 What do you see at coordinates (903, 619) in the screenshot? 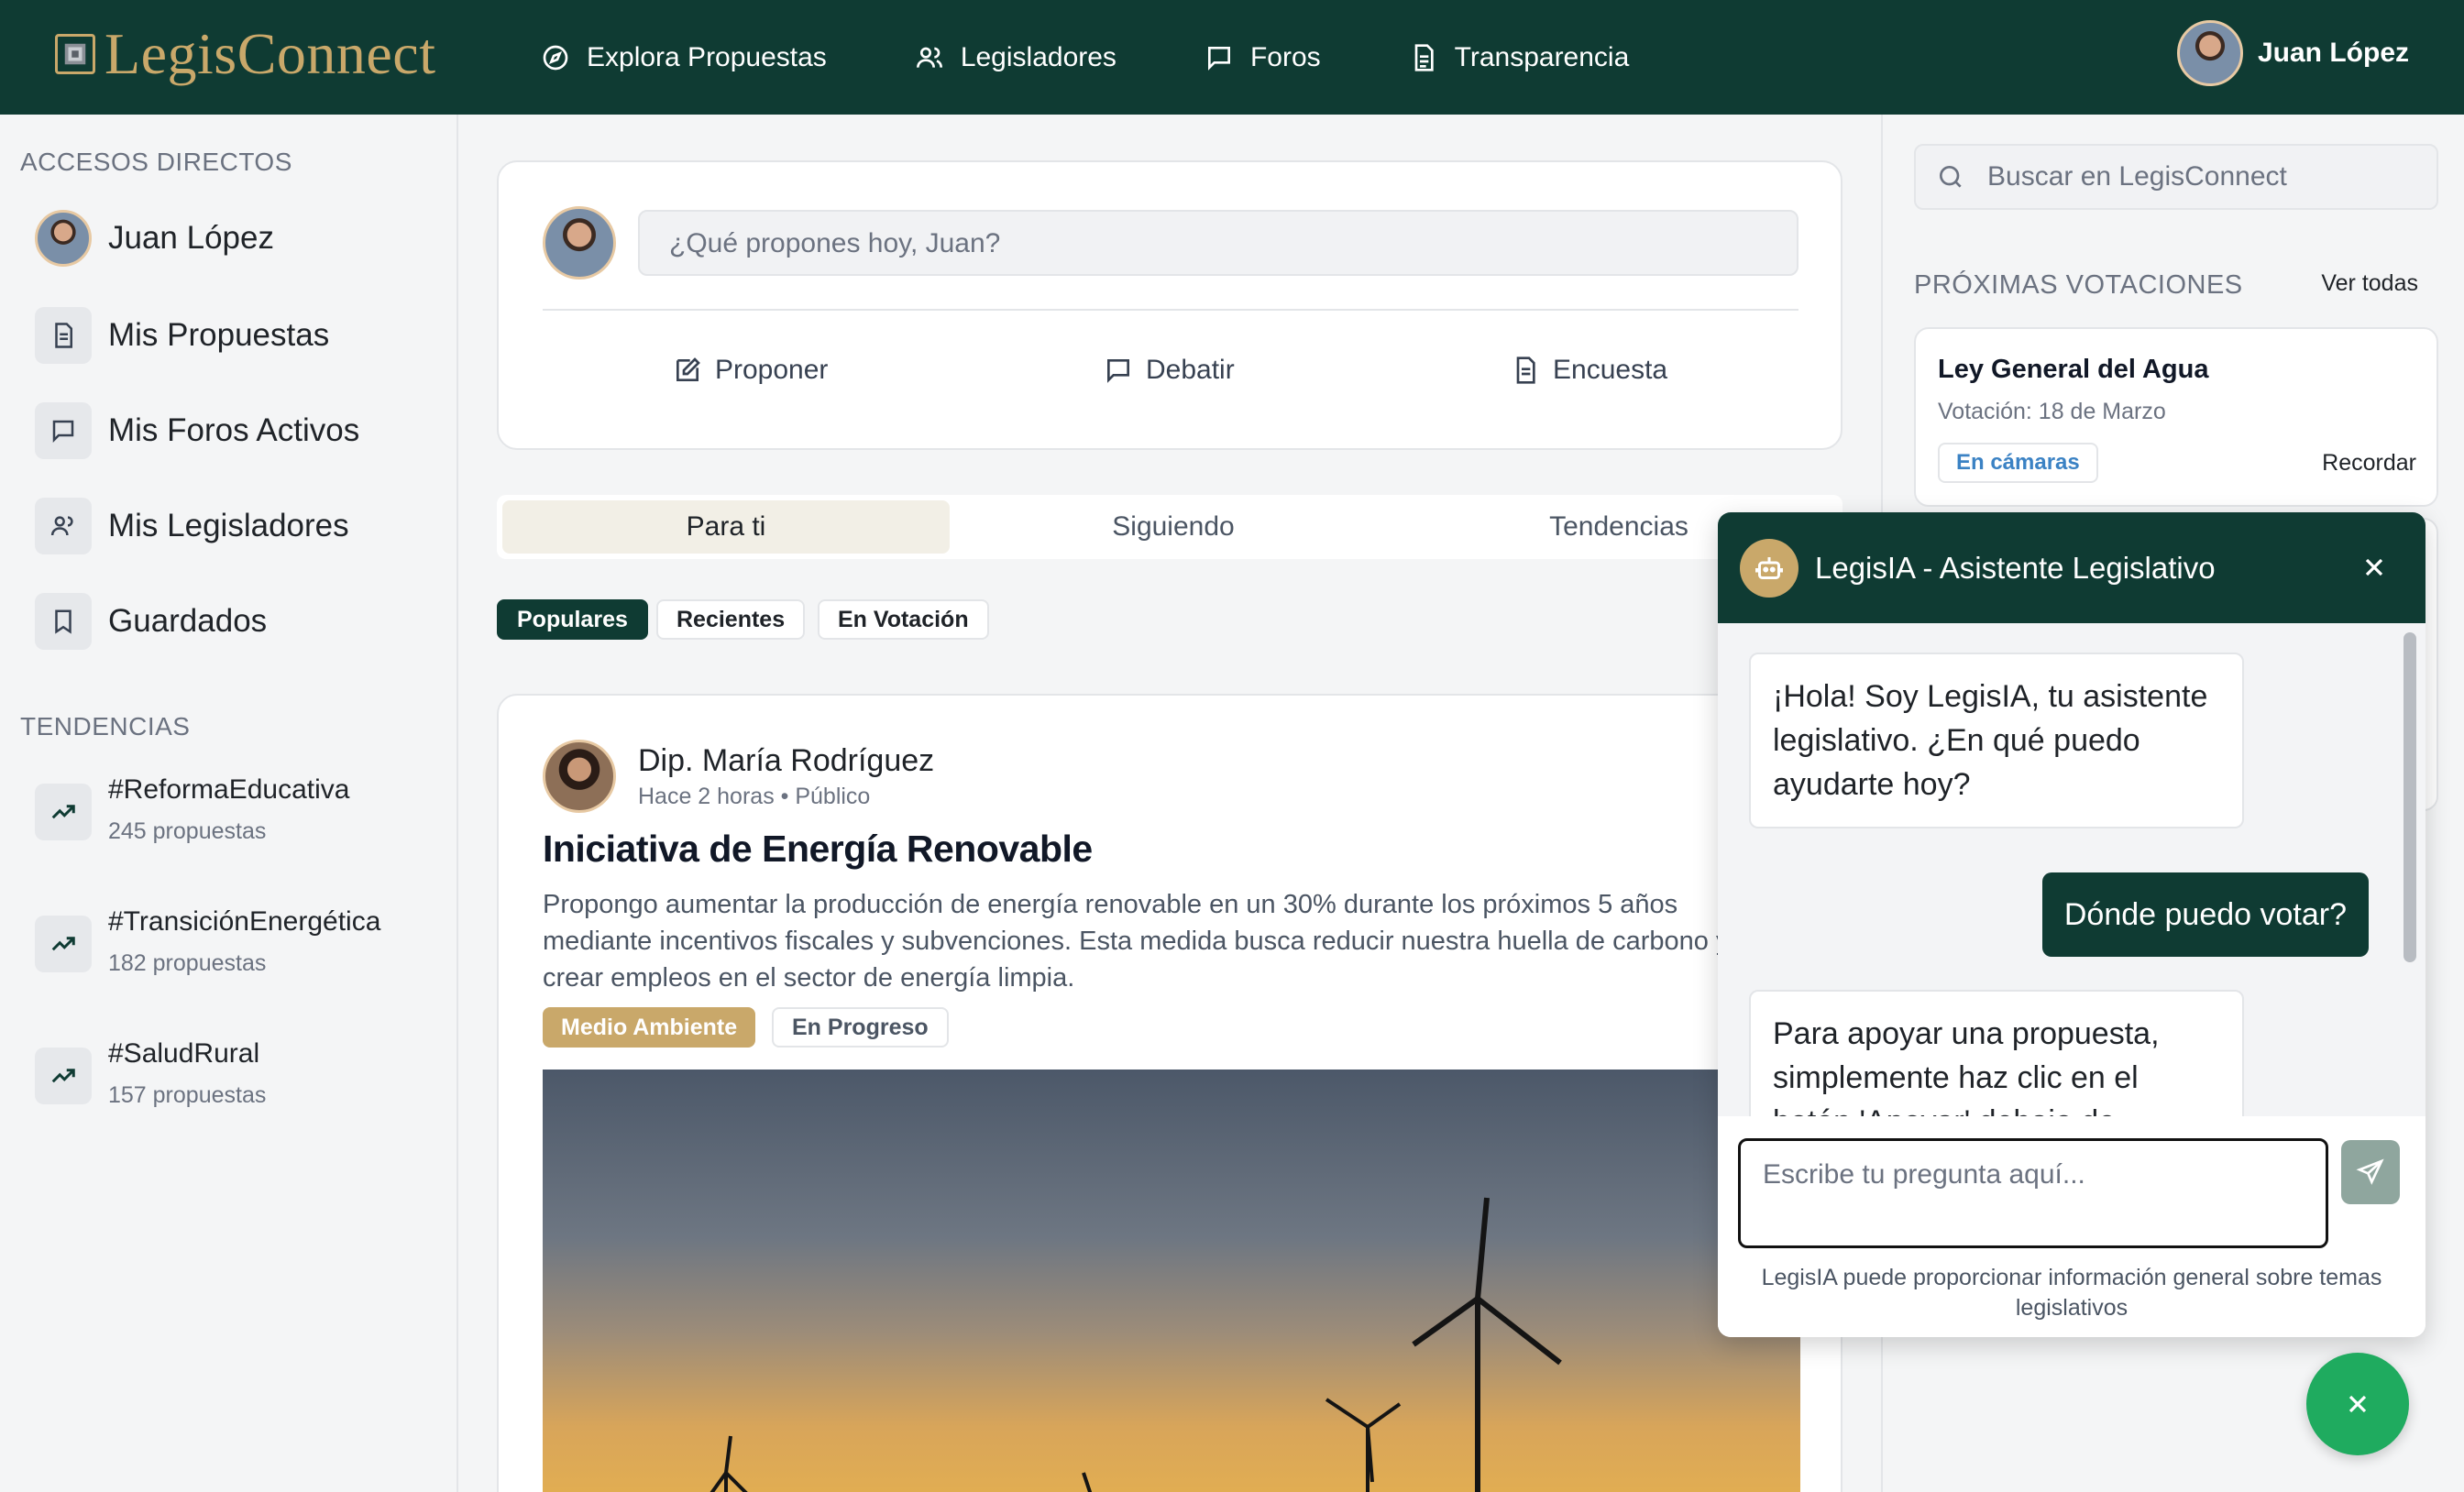
I see `filter-en-votacion: En Votación` at bounding box center [903, 619].